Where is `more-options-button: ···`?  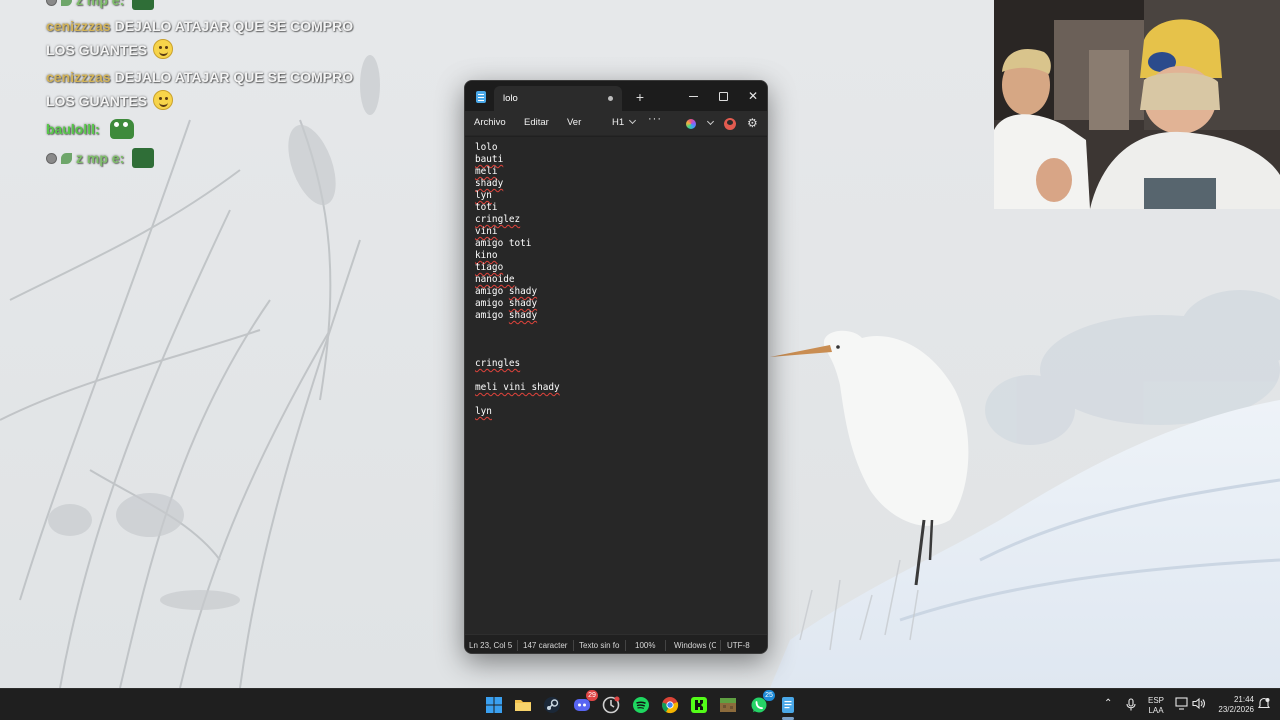
more-options-button: ··· is located at coordinates (655, 119).